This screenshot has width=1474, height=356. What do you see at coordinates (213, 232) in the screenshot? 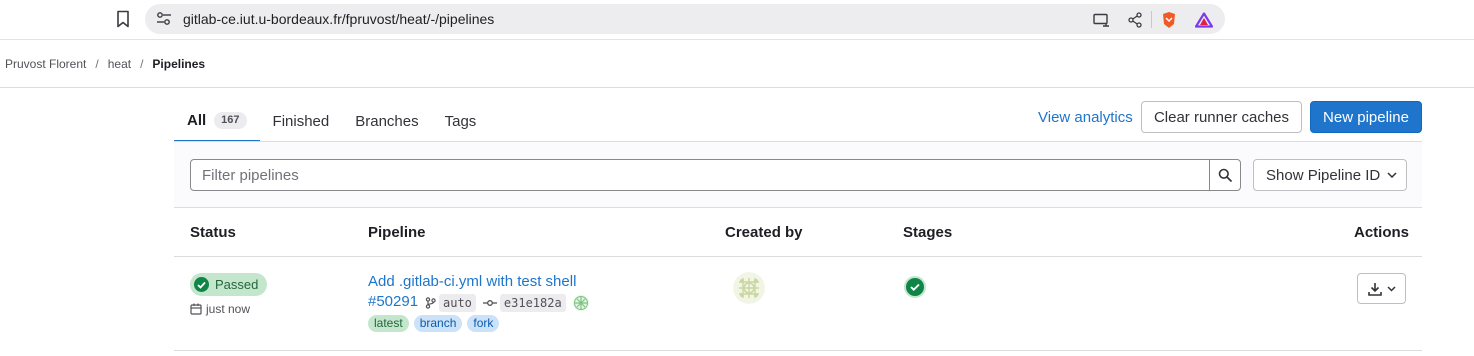
I see `column-header-status: Status` at bounding box center [213, 232].